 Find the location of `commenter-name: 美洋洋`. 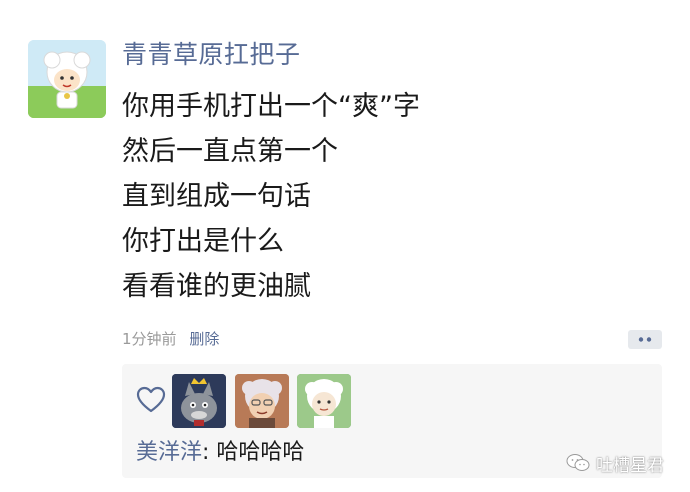

commenter-name: 美洋洋 is located at coordinates (169, 452).